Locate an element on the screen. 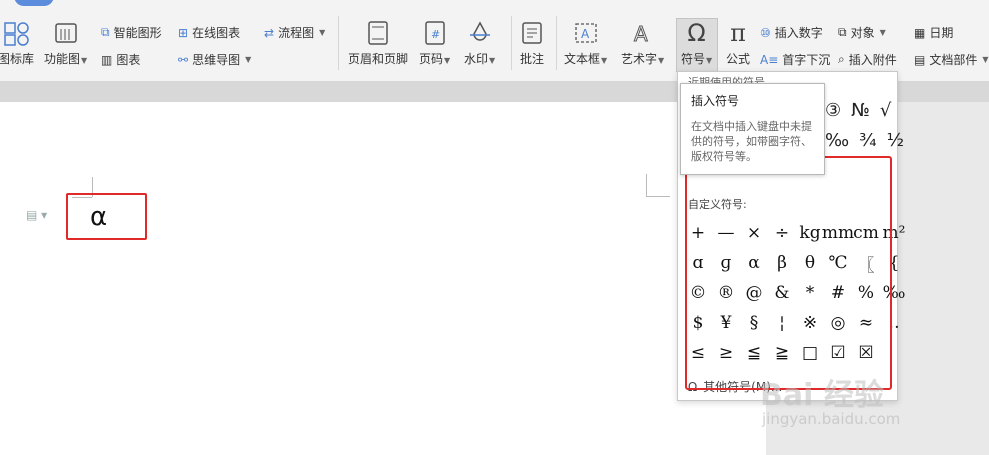  omega-icon: Ω is located at coordinates (696, 33).